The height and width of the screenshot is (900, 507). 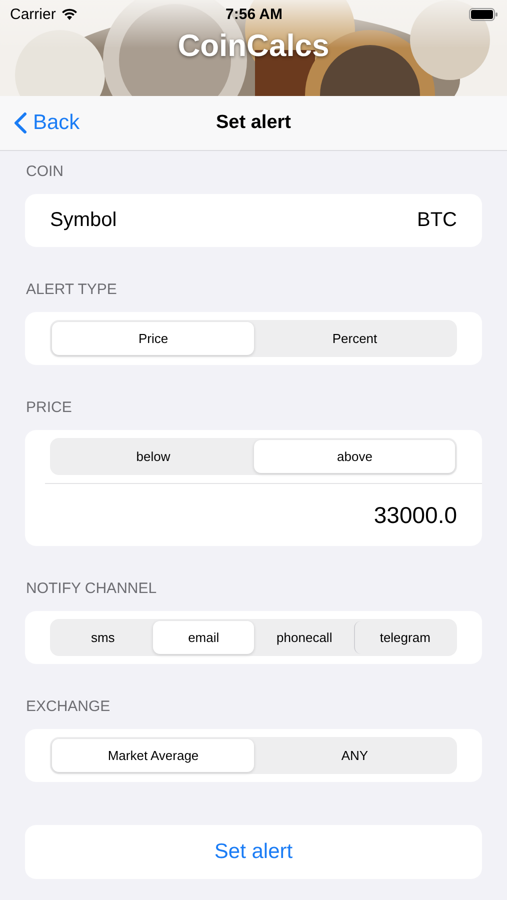 I want to click on section-label: ALERT TYPE, so click(x=71, y=290).